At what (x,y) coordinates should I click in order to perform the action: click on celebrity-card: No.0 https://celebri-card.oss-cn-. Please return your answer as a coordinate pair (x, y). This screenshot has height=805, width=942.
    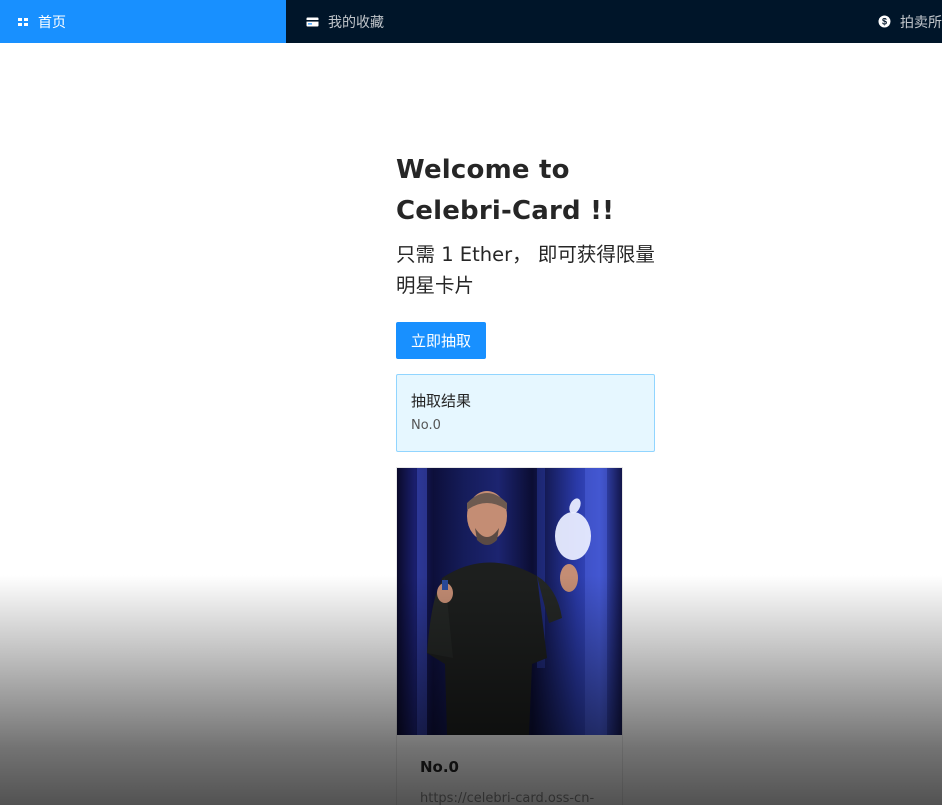
    Looking at the image, I should click on (509, 636).